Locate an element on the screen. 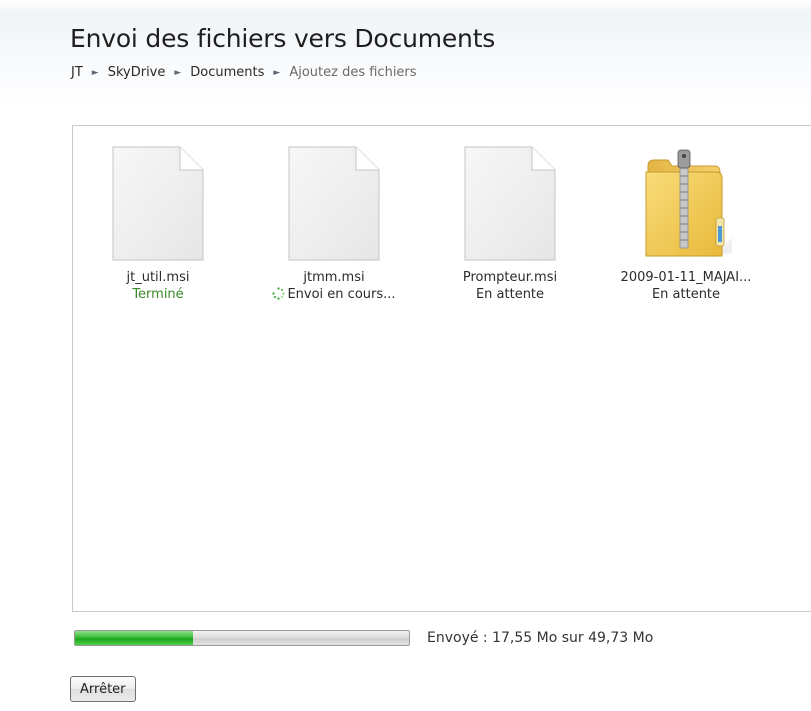 The image size is (811, 711). page-title: Envoi des fichiers vers Documents is located at coordinates (283, 38).